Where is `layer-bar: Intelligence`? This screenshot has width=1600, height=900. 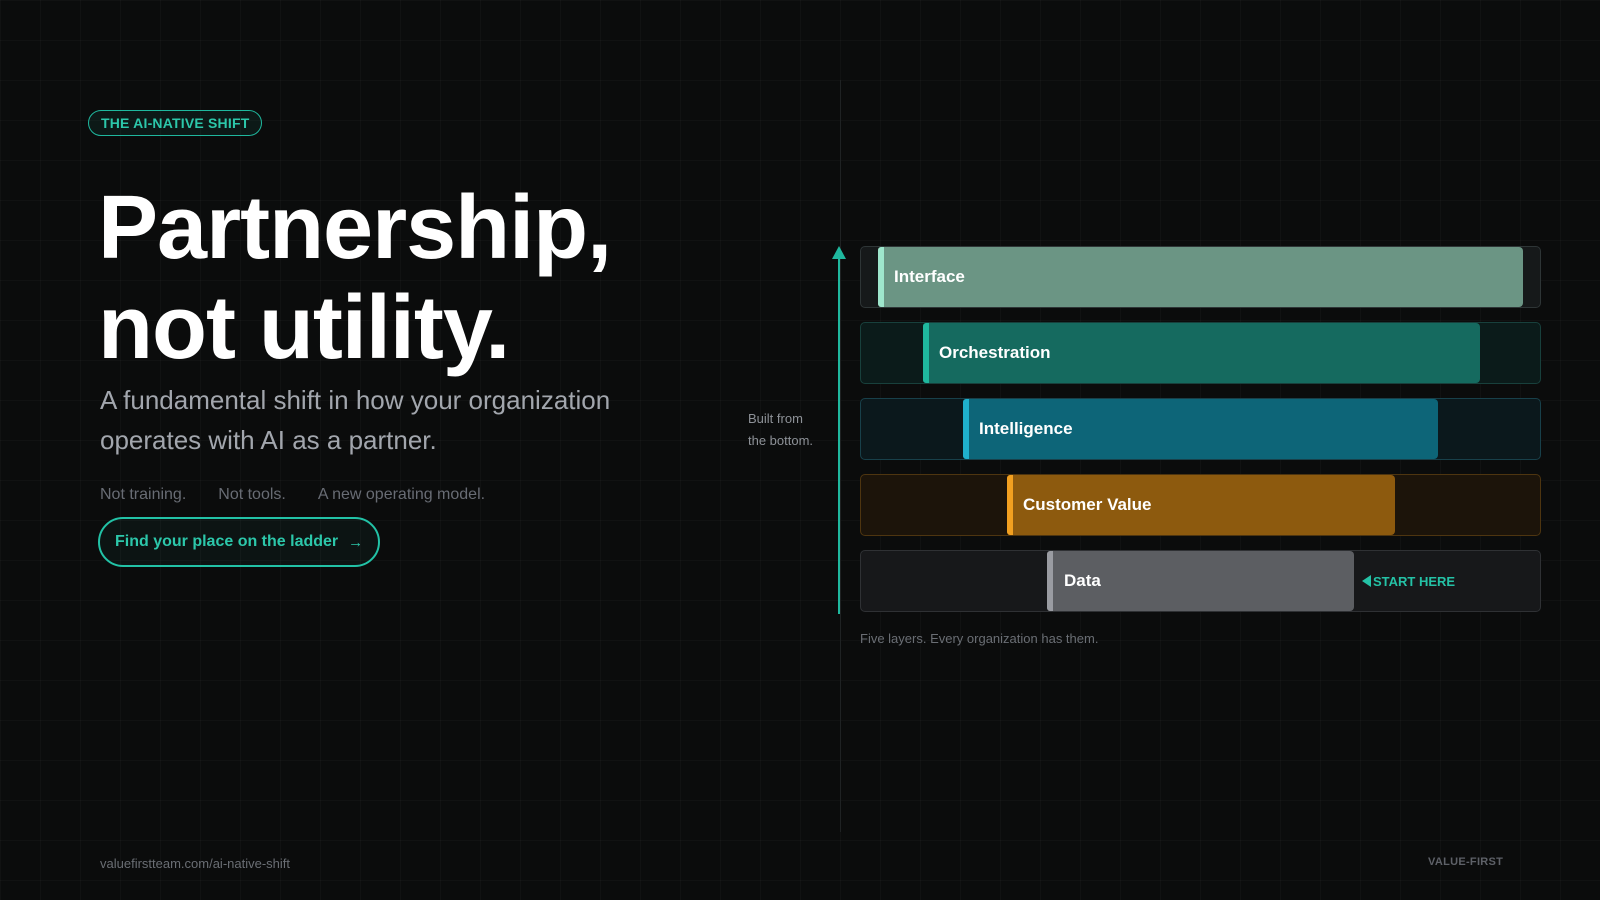
layer-bar: Intelligence is located at coordinates (1200, 429).